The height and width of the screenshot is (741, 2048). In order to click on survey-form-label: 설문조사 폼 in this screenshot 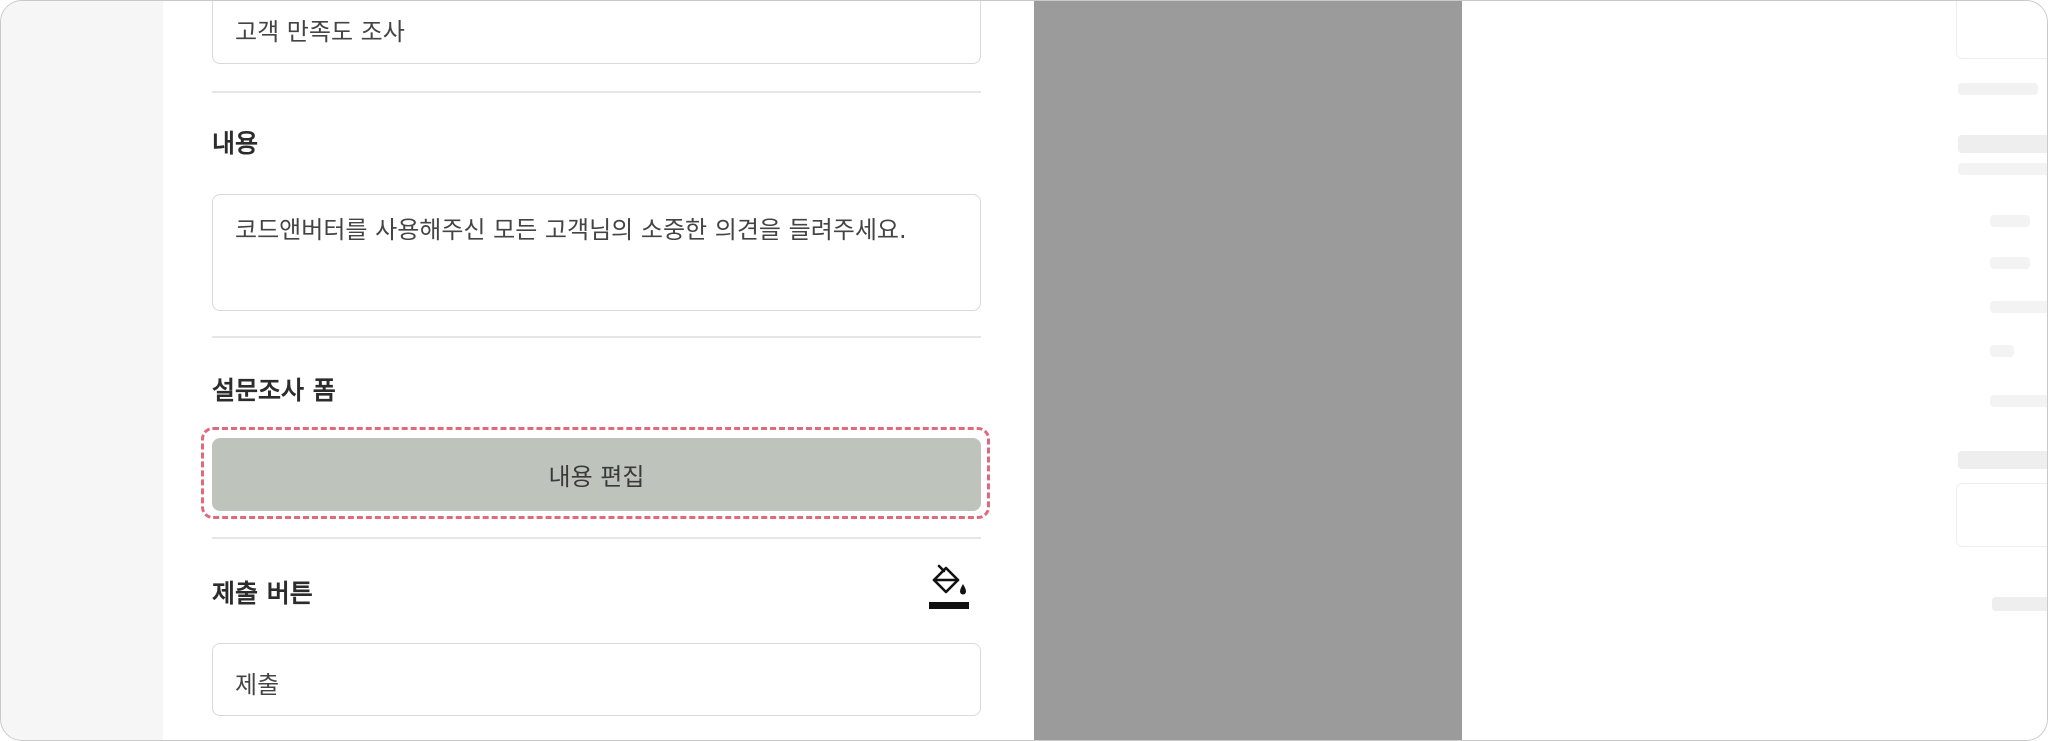, I will do `click(274, 390)`.